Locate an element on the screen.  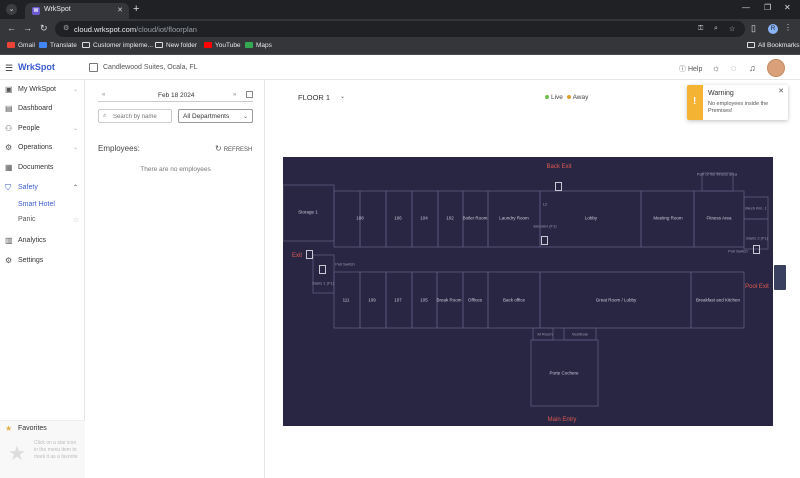
sidebar-subitem-panic: Panic is located at coordinates (27, 219).